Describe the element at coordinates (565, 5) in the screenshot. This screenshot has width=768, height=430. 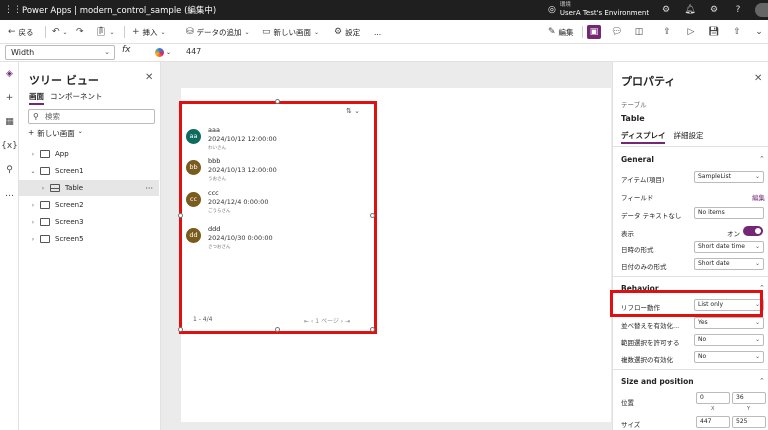
I see `env-label: 環境` at that location.